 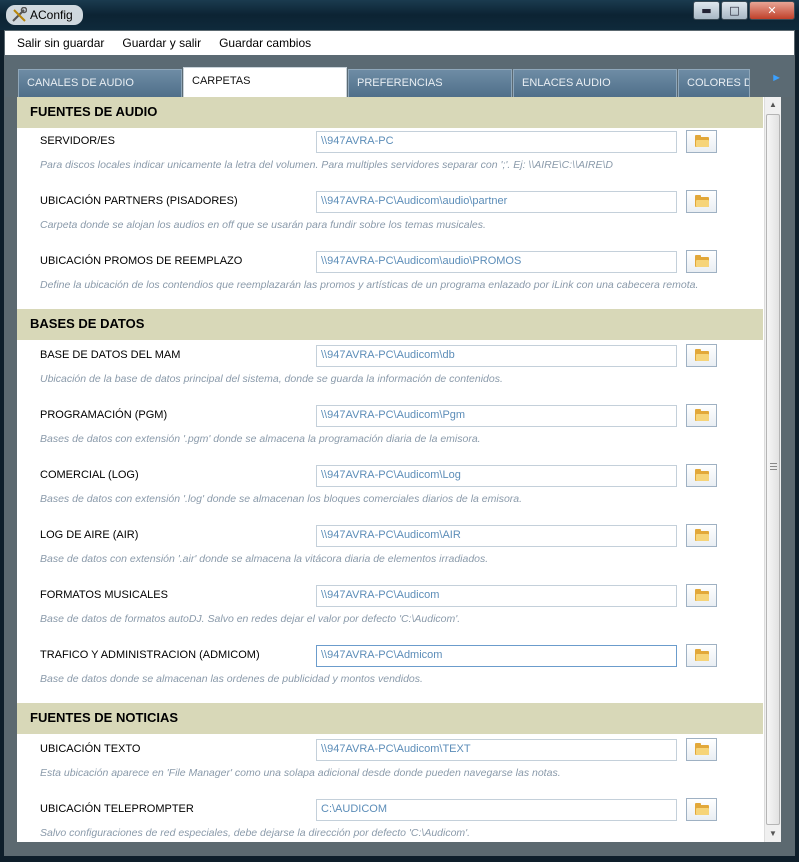 What do you see at coordinates (496, 810) in the screenshot?
I see `teleprompter-input: C:\AUDICOM` at bounding box center [496, 810].